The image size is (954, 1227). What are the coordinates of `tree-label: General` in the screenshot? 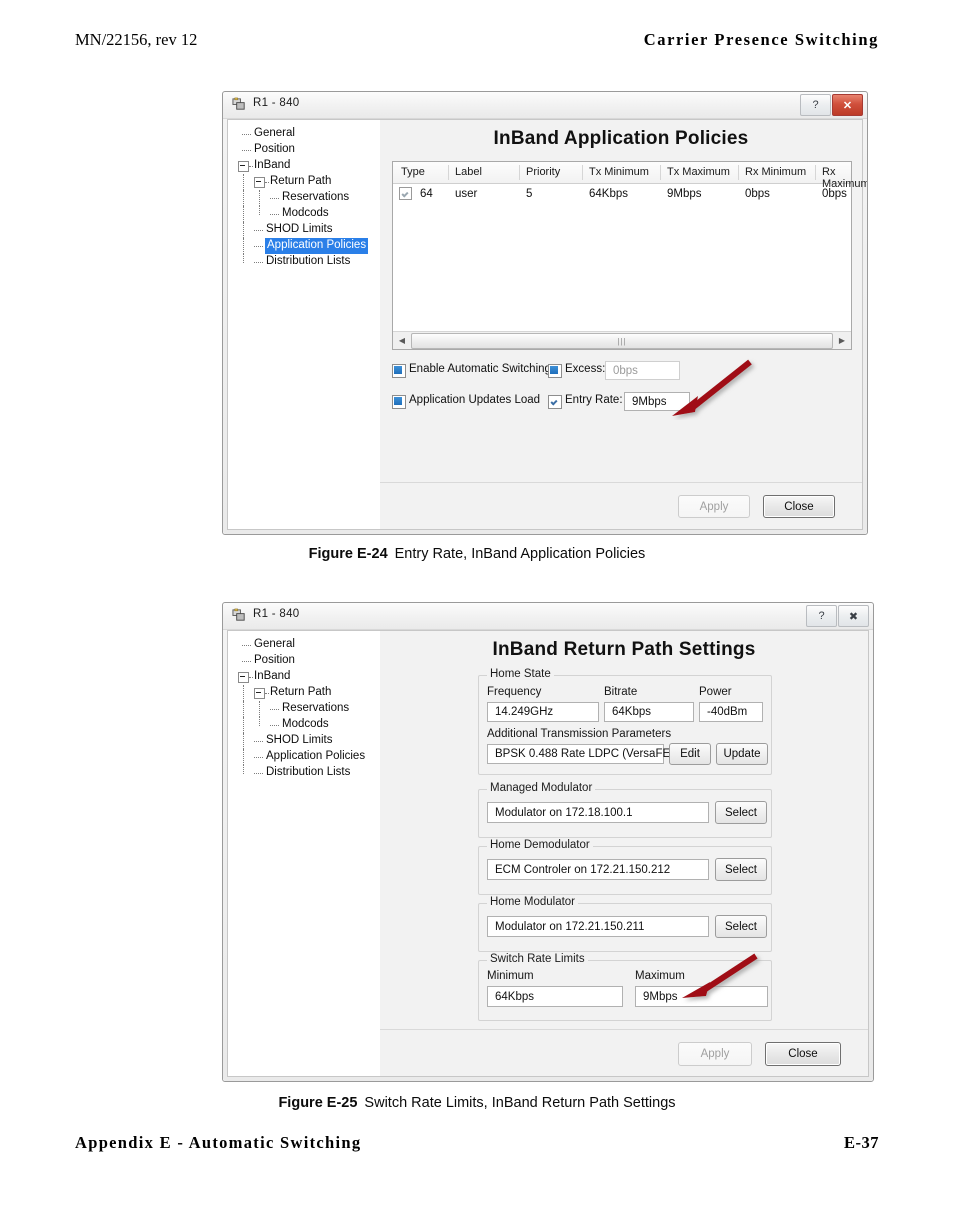 It's located at (274, 133).